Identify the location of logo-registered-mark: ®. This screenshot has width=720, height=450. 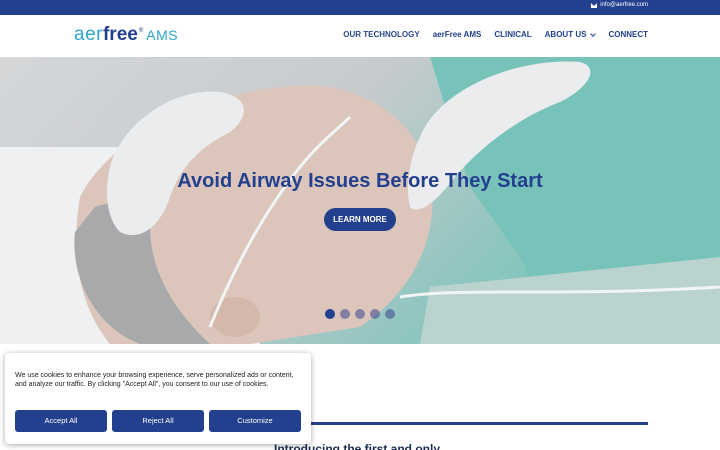
(141, 31).